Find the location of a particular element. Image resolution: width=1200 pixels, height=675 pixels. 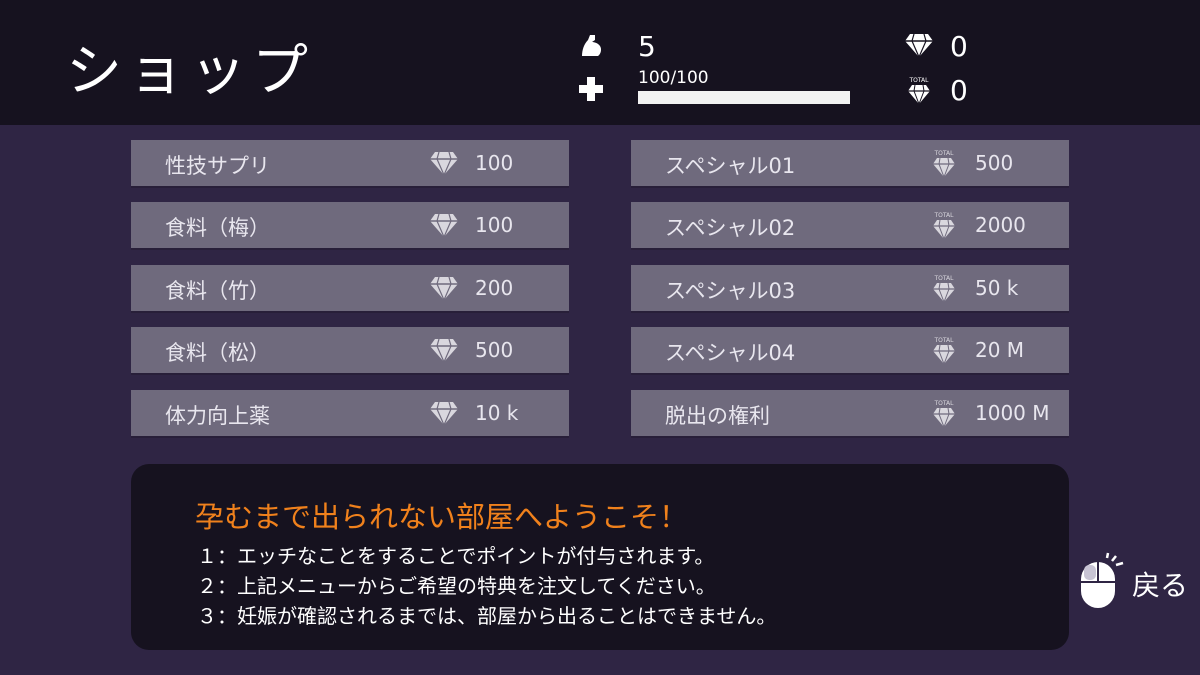

gems-stat: 0 is located at coordinates (936, 46).